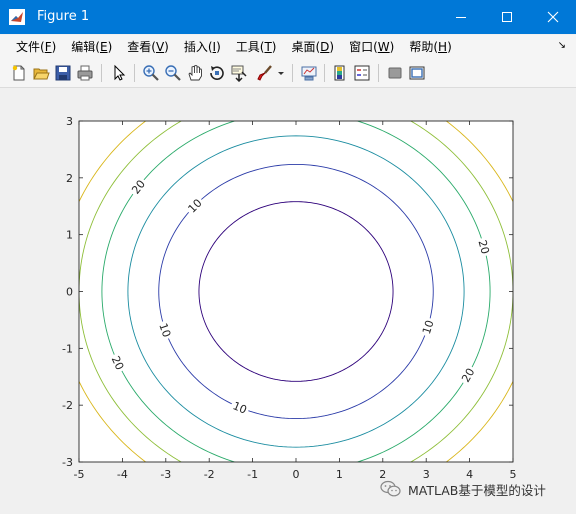 The width and height of the screenshot is (576, 514). Describe the element at coordinates (151, 73) in the screenshot. I see `zoom-in-icon` at that location.